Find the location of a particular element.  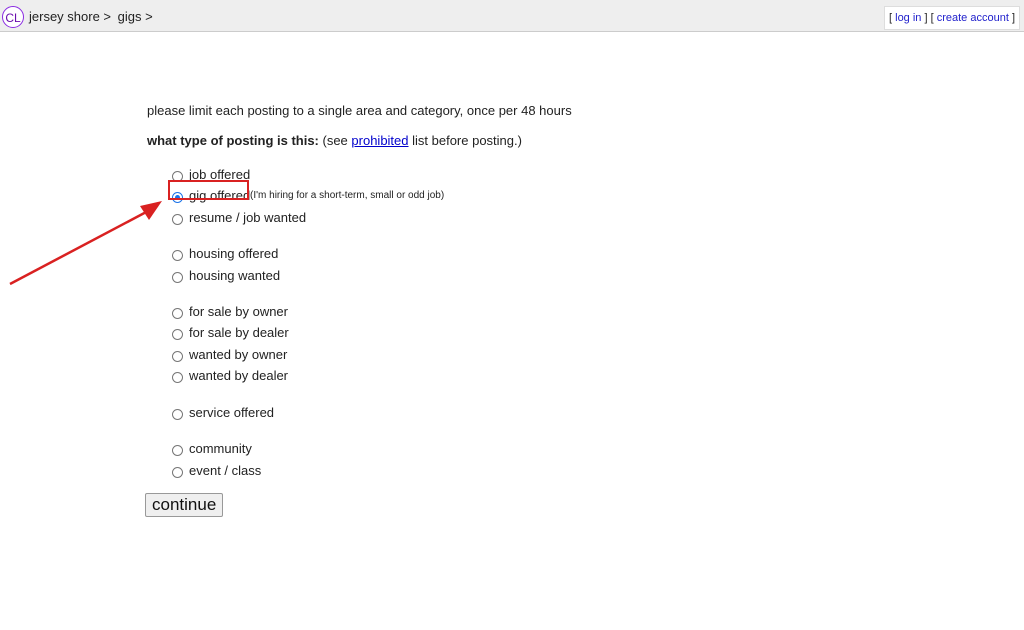

annotation-arrow is located at coordinates (85, 243).